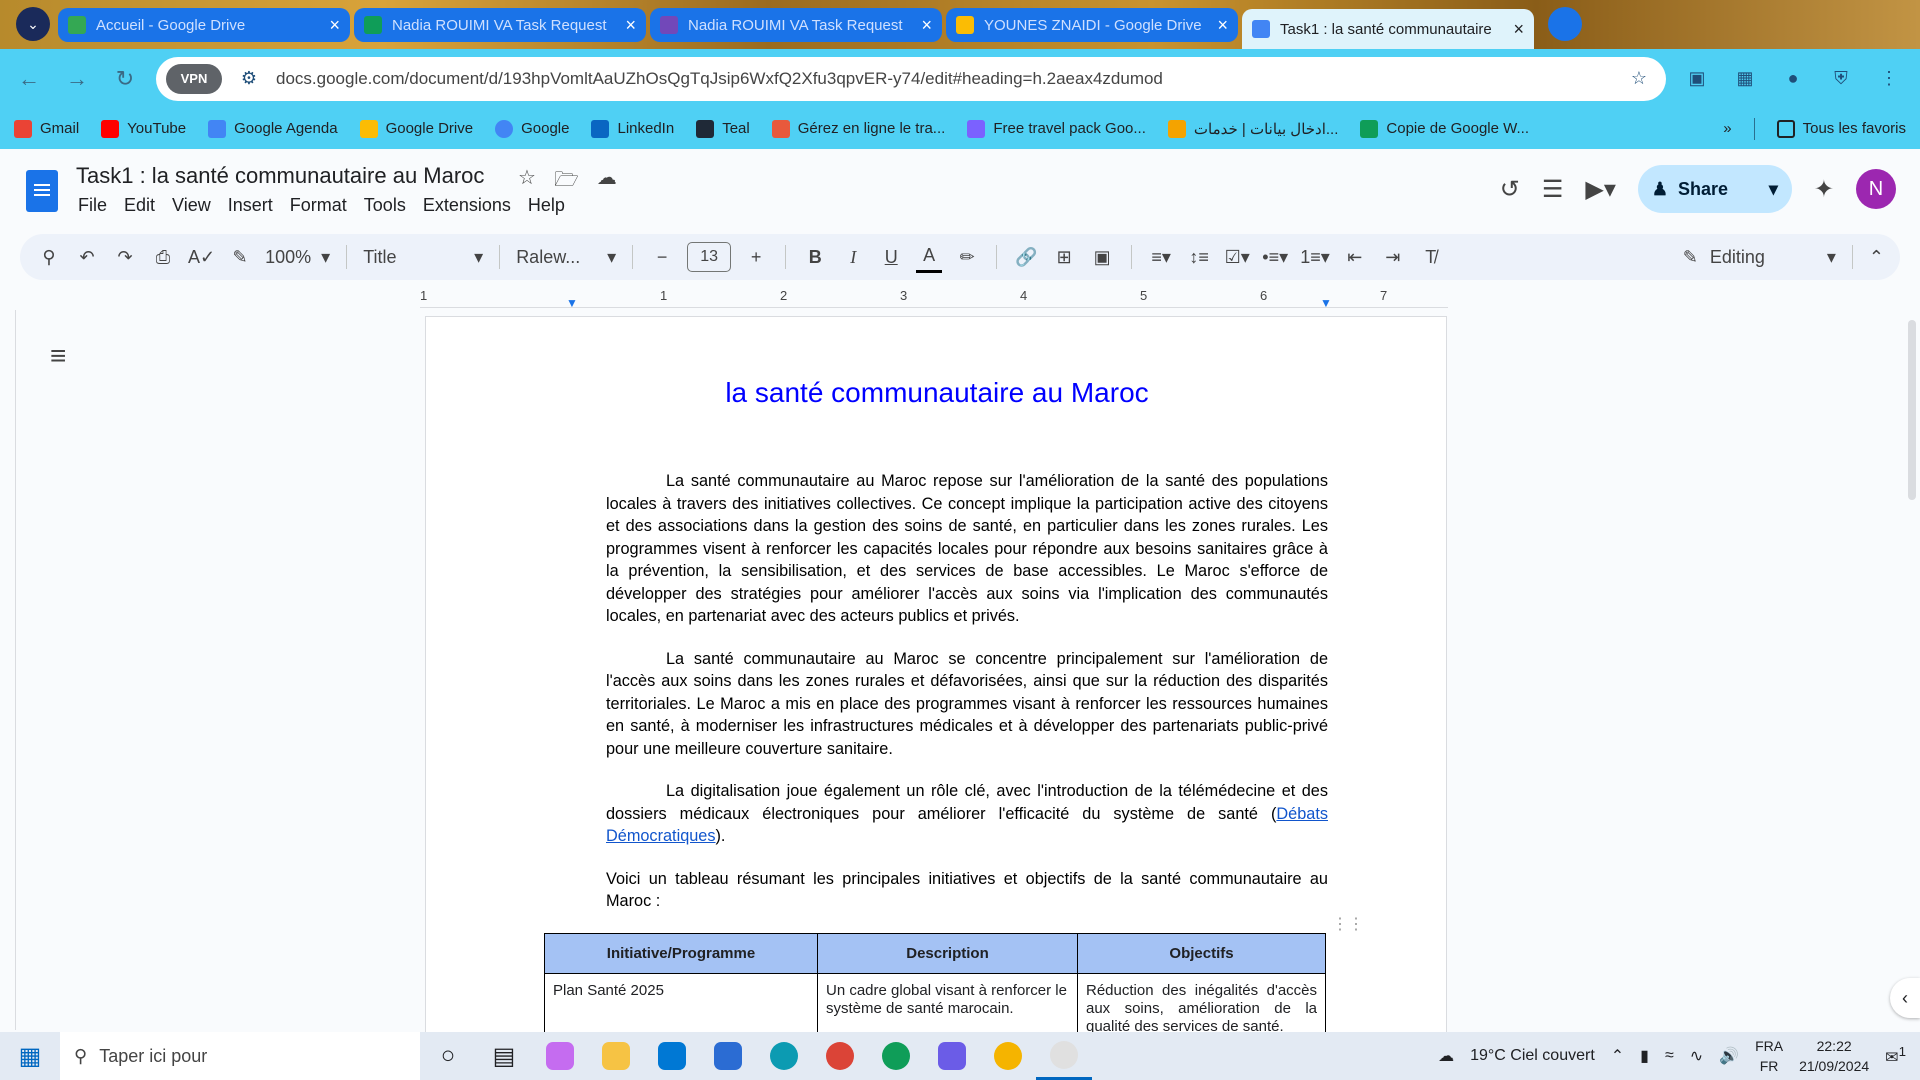  Describe the element at coordinates (194, 78) in the screenshot. I see `vpn-badge: VPN` at that location.